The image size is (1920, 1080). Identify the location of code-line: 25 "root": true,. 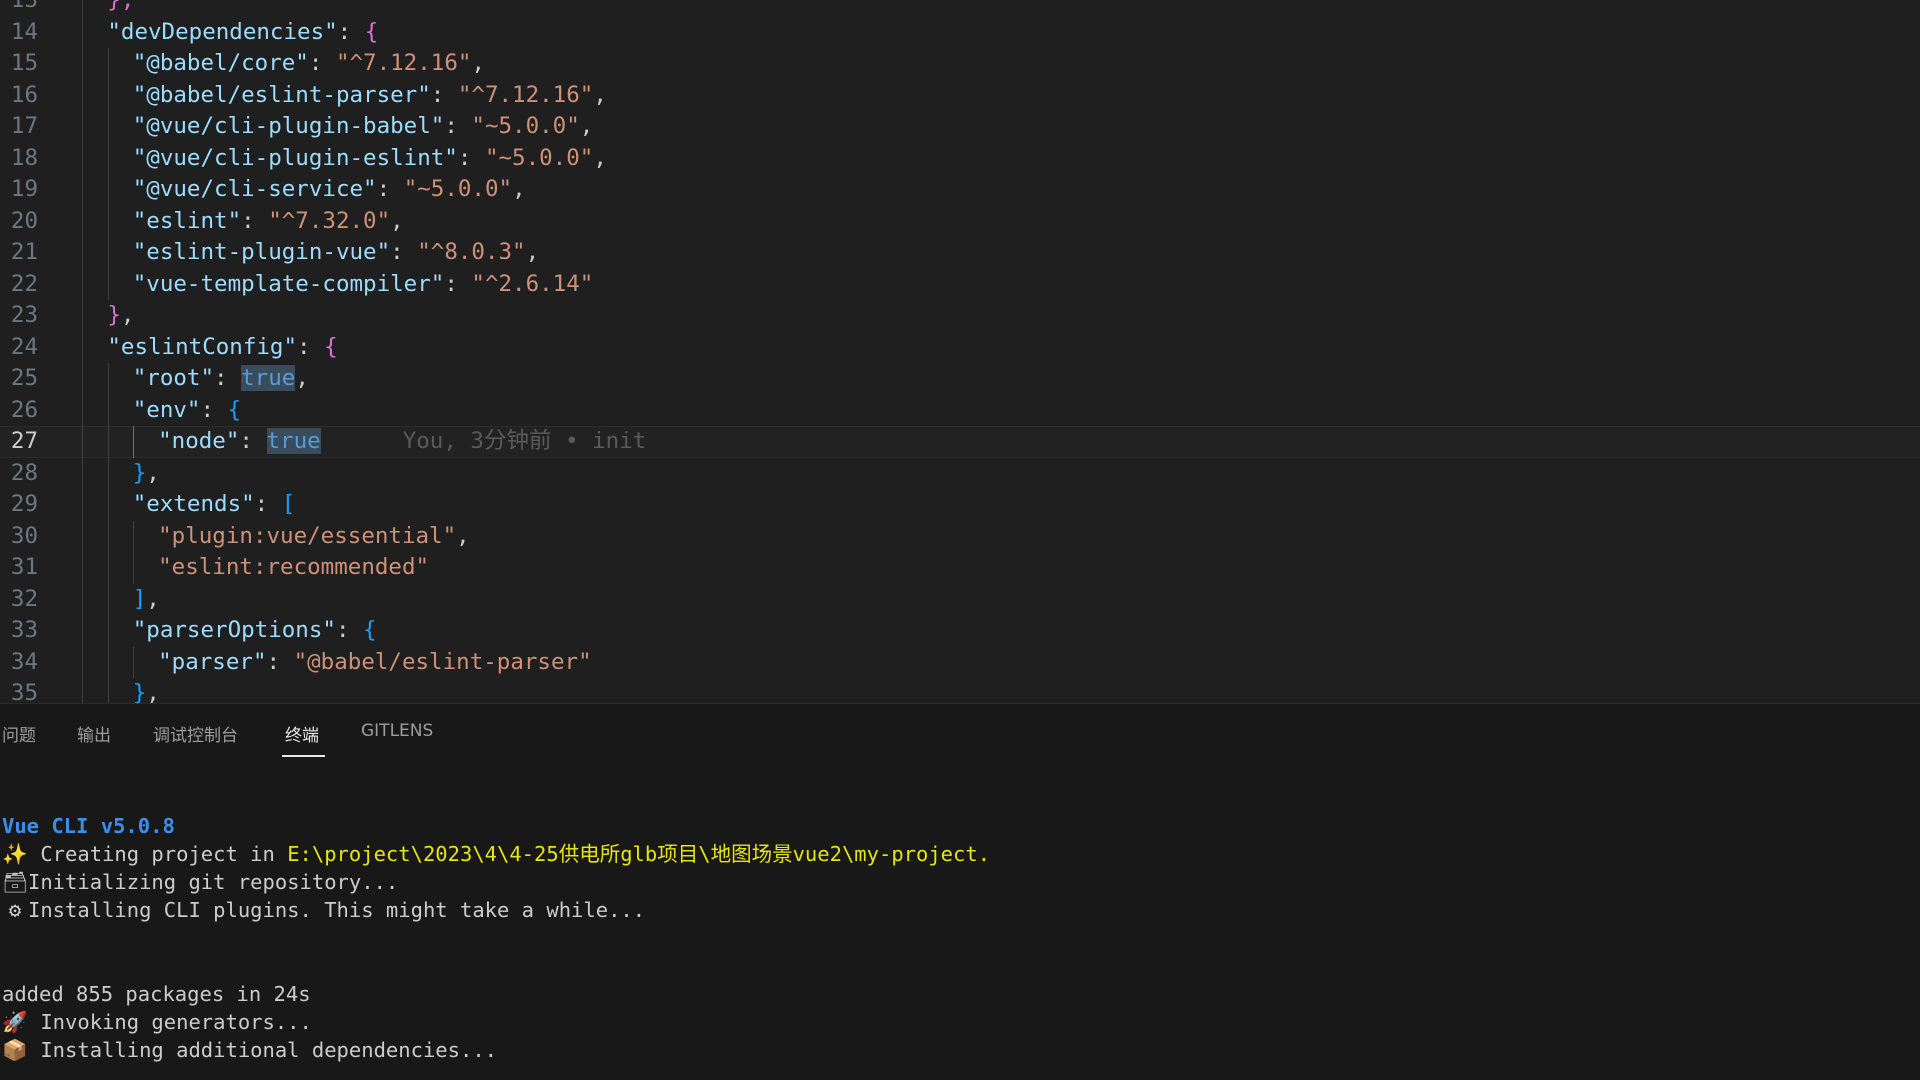
(960, 379).